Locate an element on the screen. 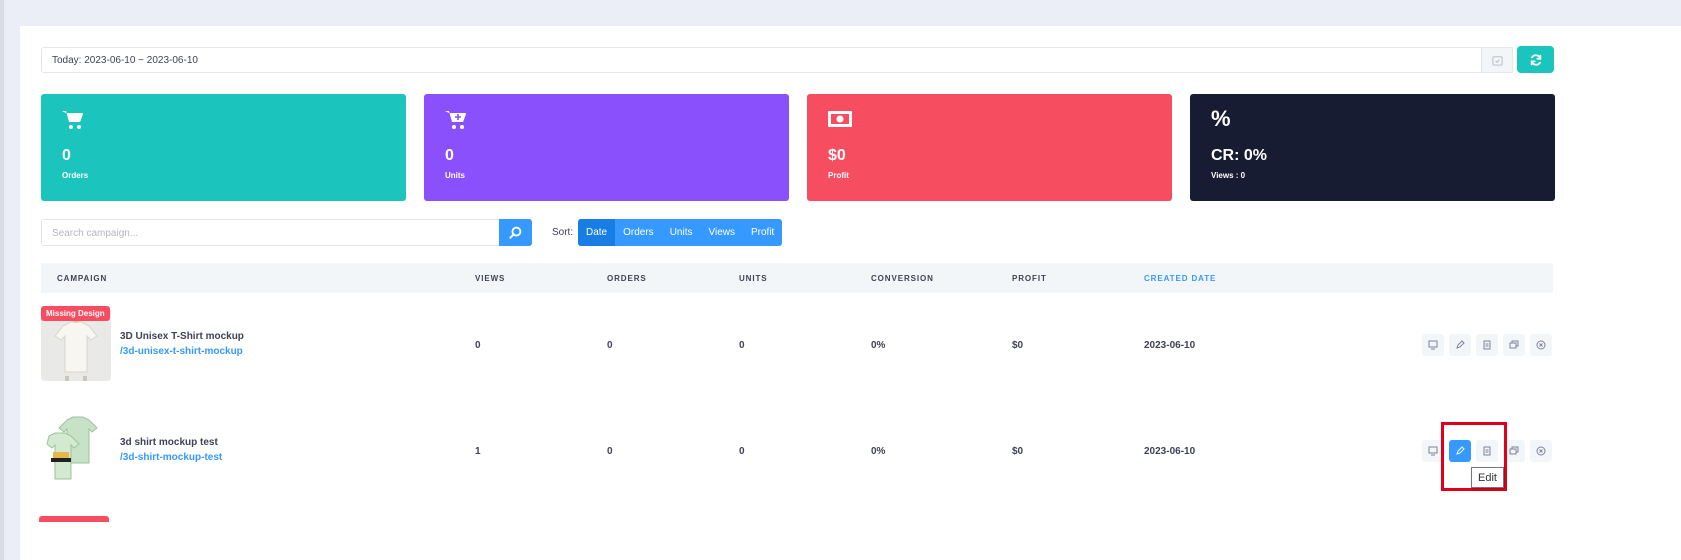 The image size is (1681, 560). date-range-input: Today: 2023-06-10 ~ 2023-06-10 is located at coordinates (770, 60).